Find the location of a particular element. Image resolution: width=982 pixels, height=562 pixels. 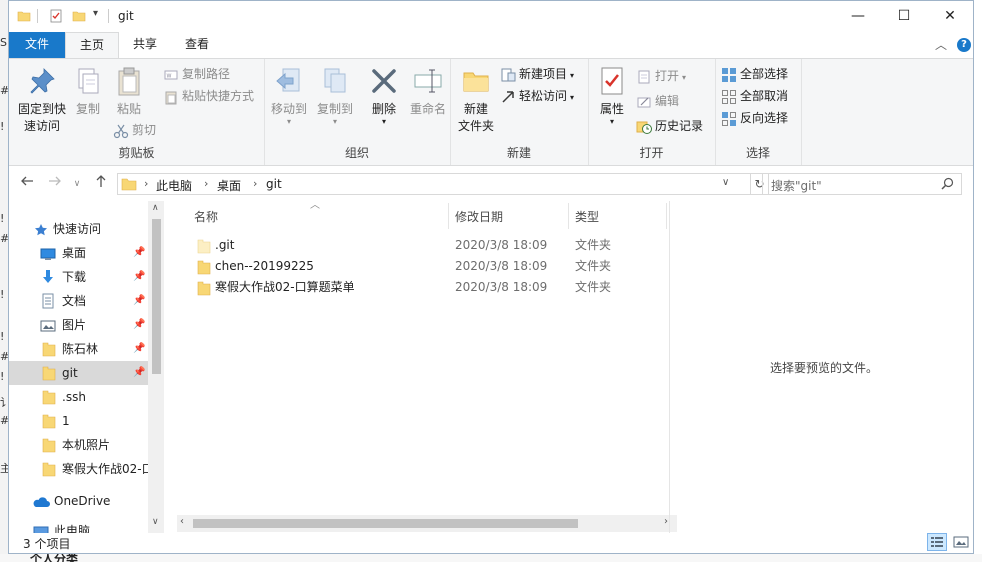

select-none-button: 全部取消 is located at coordinates (754, 96).